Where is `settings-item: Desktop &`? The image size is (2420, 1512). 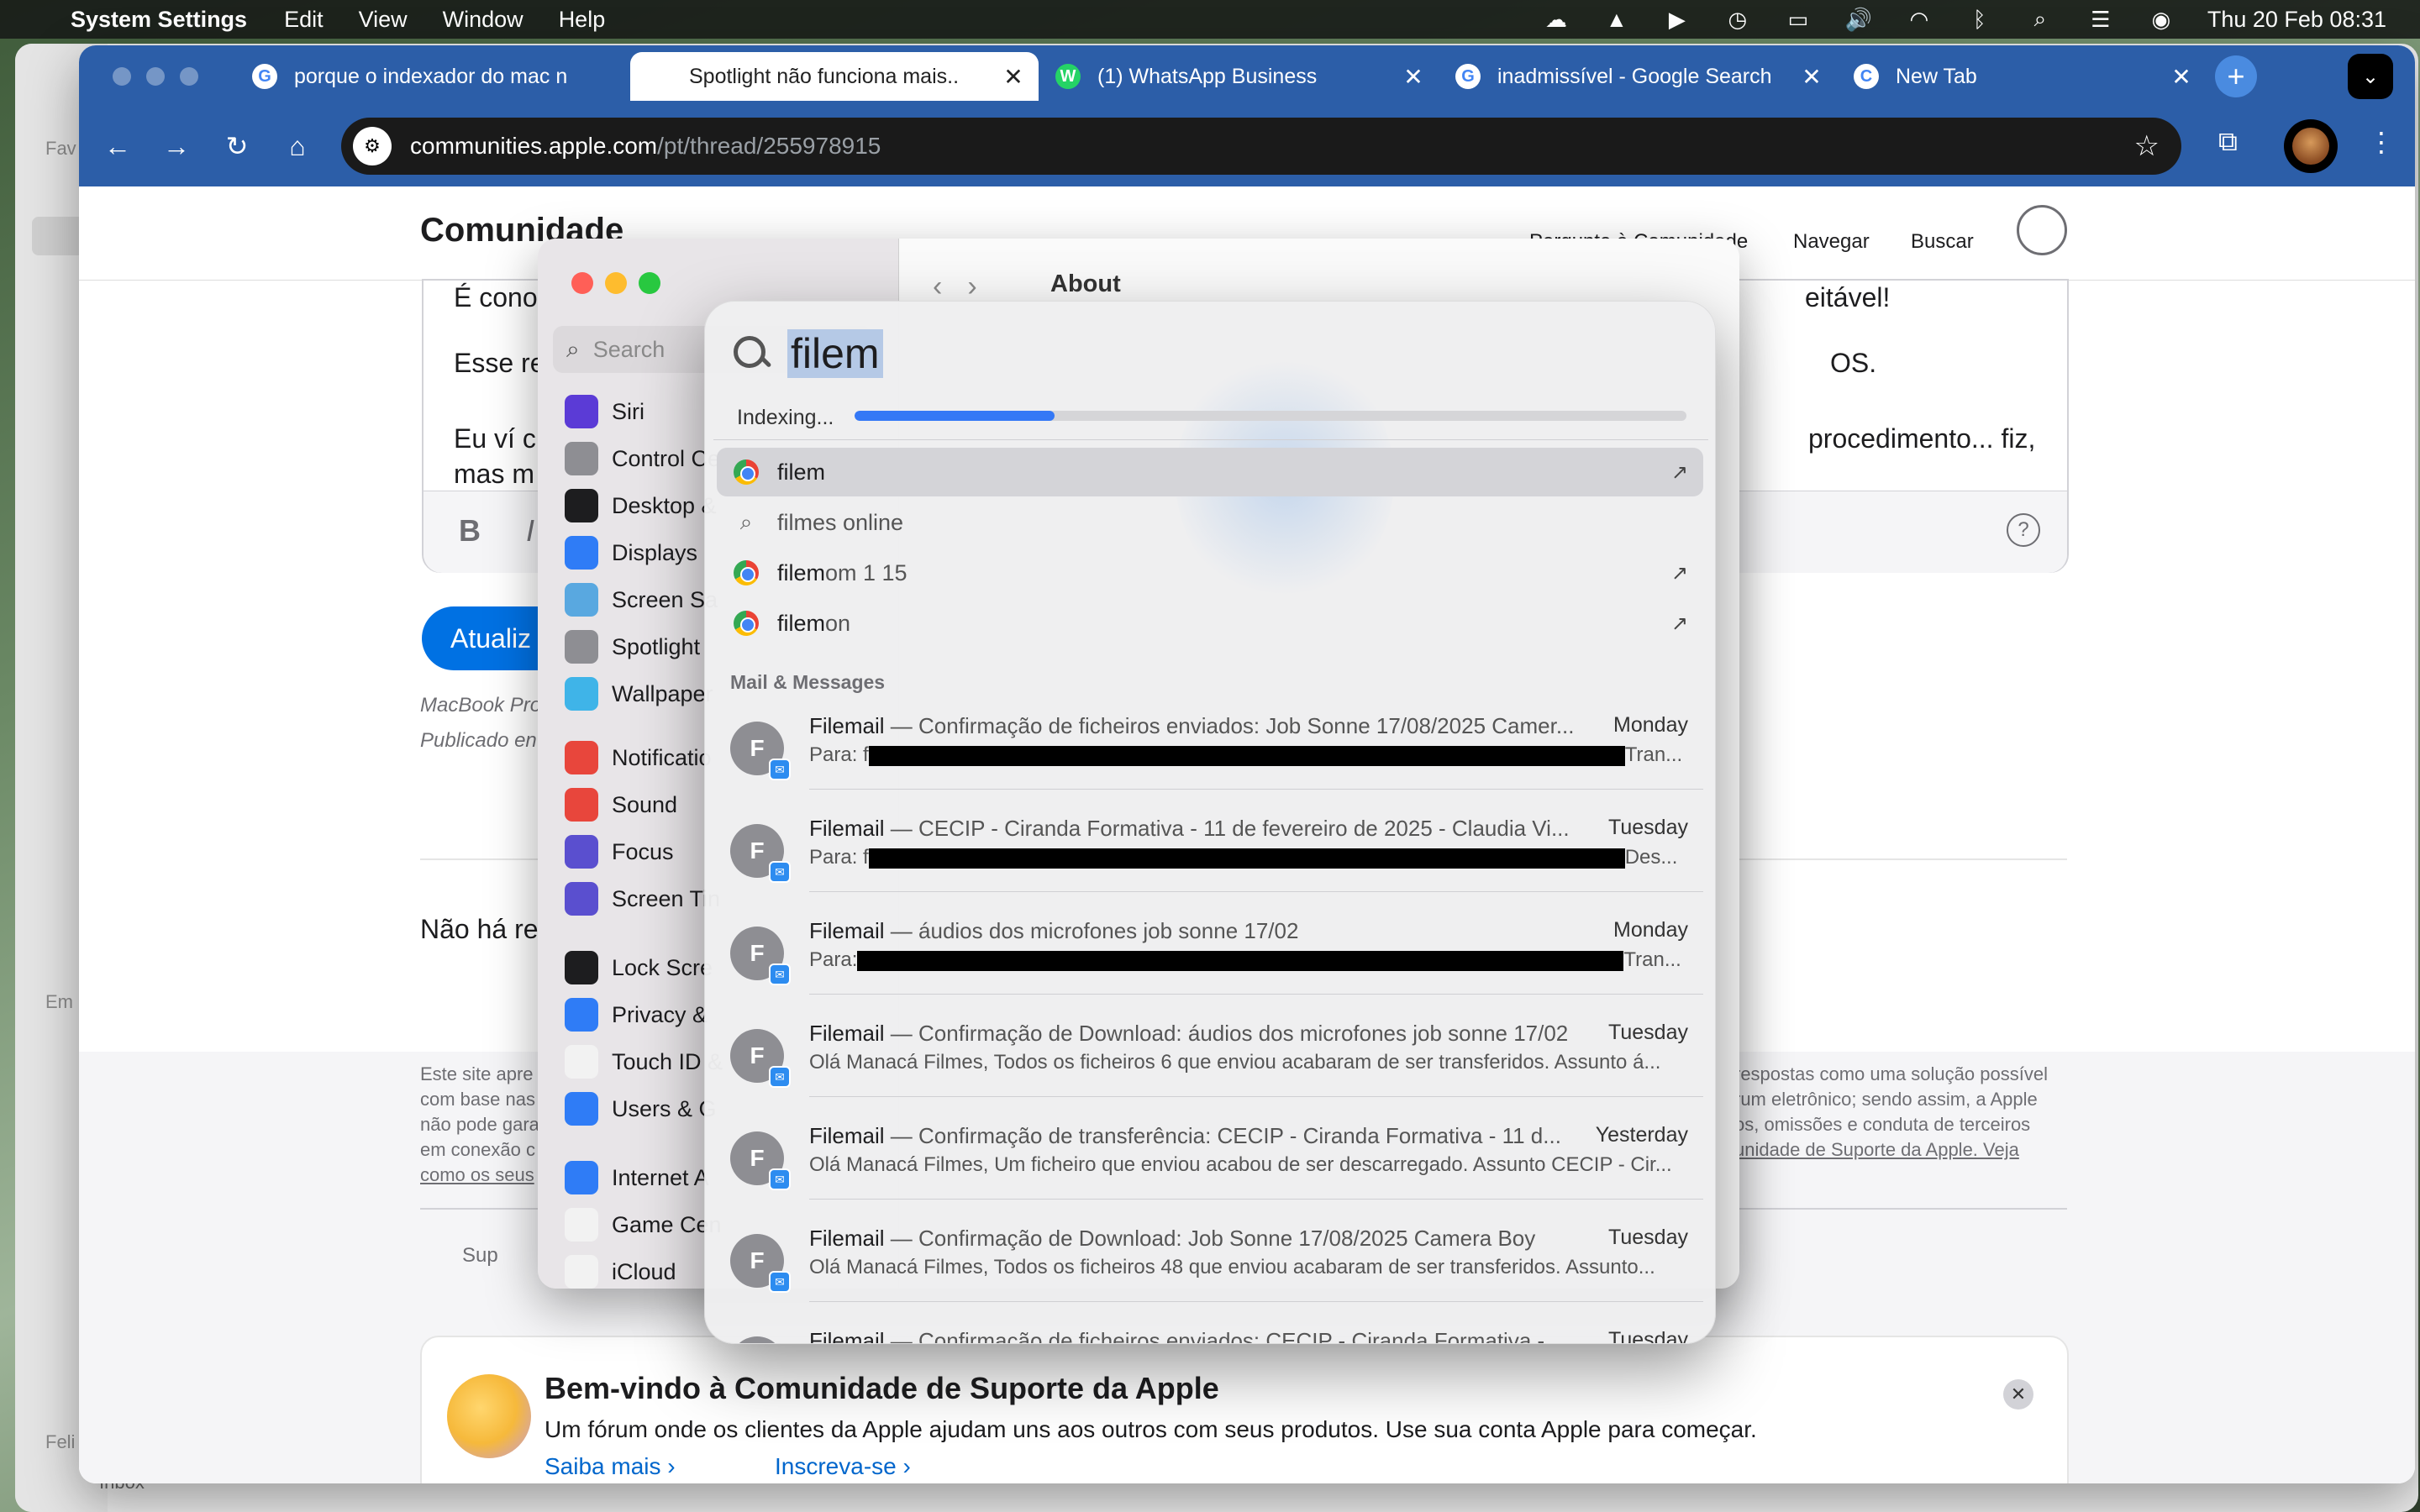
settings-item: Desktop & is located at coordinates (641, 505).